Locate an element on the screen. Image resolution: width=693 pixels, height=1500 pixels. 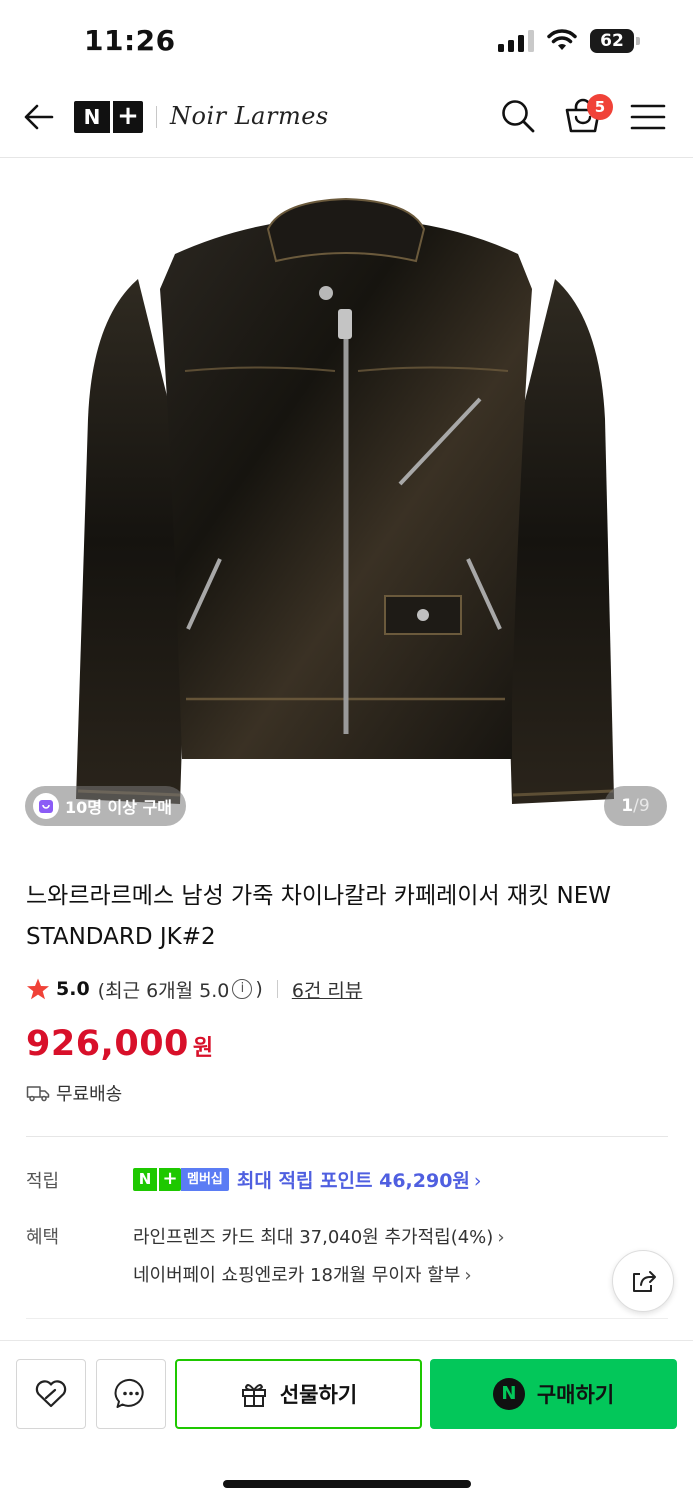
benefits-label: 혜택 is located at coordinates (43, 1237).